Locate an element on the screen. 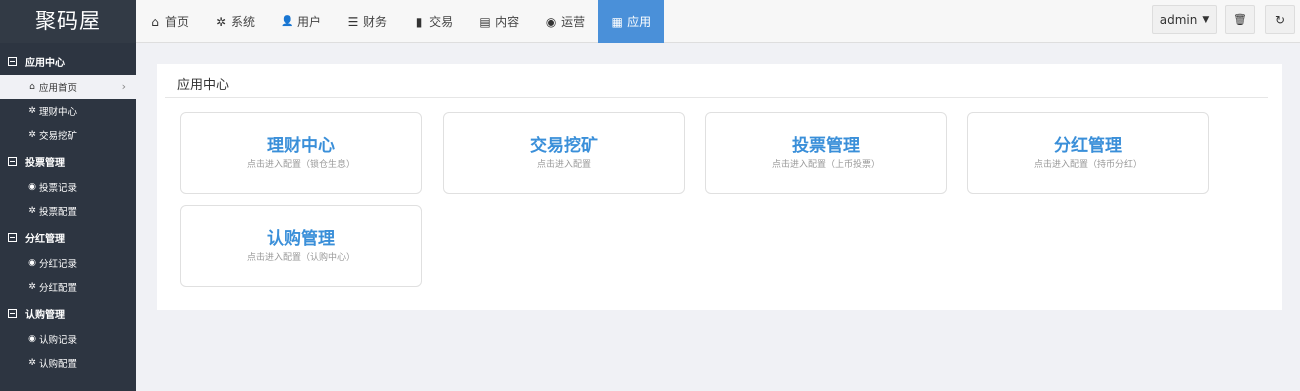  card-subscription-management: 认购管理 点击进入配置（认购中心） is located at coordinates (301, 246).